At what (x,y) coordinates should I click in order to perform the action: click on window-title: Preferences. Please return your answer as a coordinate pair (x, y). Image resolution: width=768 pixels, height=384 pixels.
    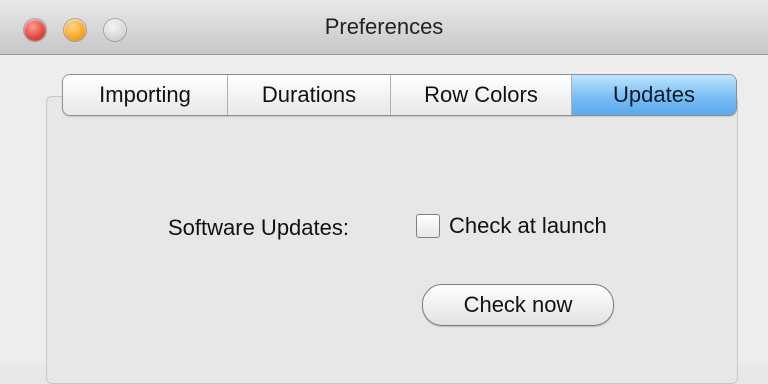
    Looking at the image, I should click on (384, 26).